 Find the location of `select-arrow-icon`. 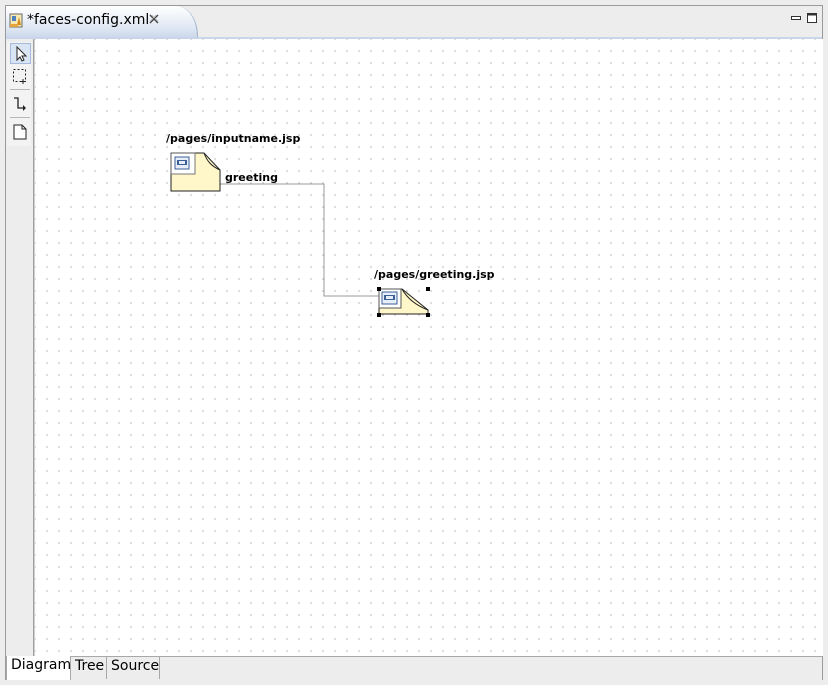

select-arrow-icon is located at coordinates (22, 54).